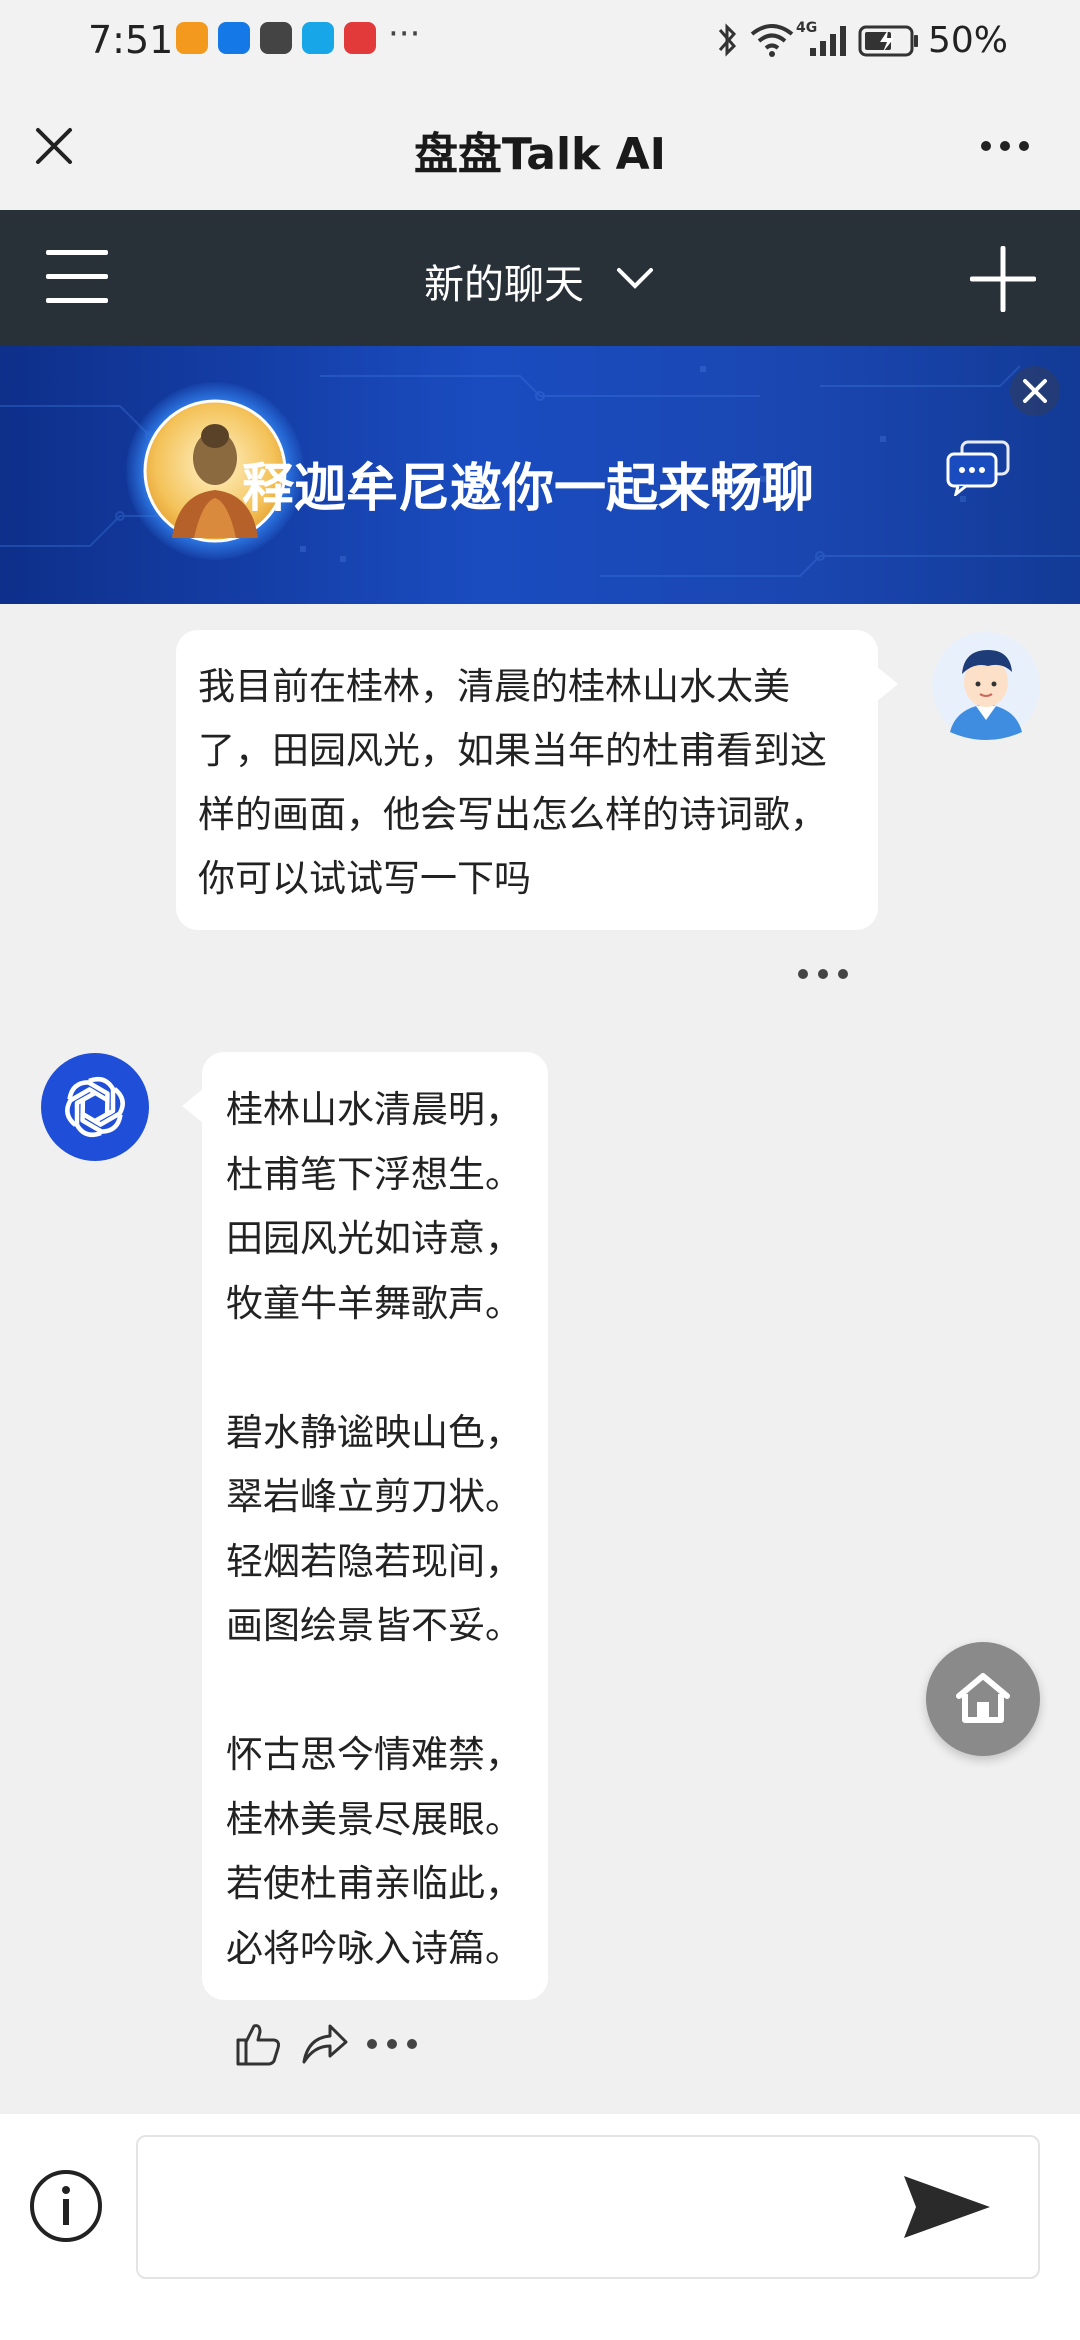 The height and width of the screenshot is (2340, 1080). What do you see at coordinates (968, 40) in the screenshot?
I see `battery-percent: 50%` at bounding box center [968, 40].